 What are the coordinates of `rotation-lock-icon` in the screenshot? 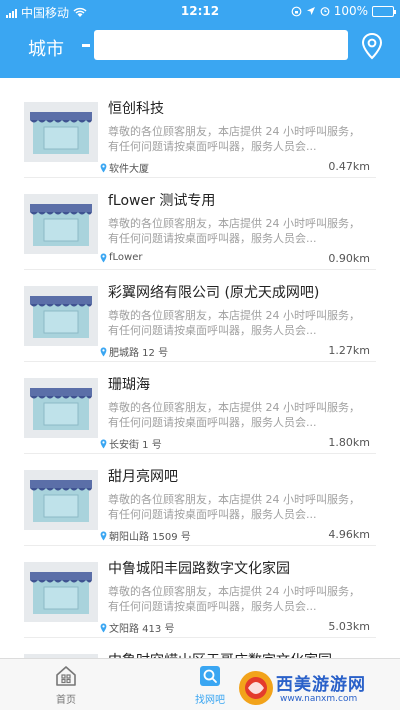 It's located at (296, 11).